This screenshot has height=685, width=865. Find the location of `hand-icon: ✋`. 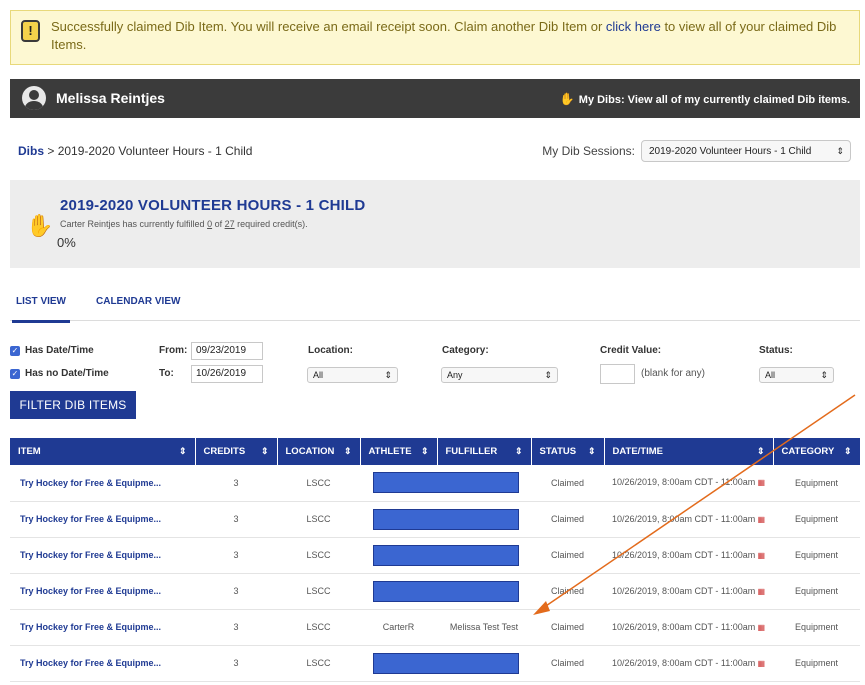

hand-icon: ✋ is located at coordinates (567, 99).